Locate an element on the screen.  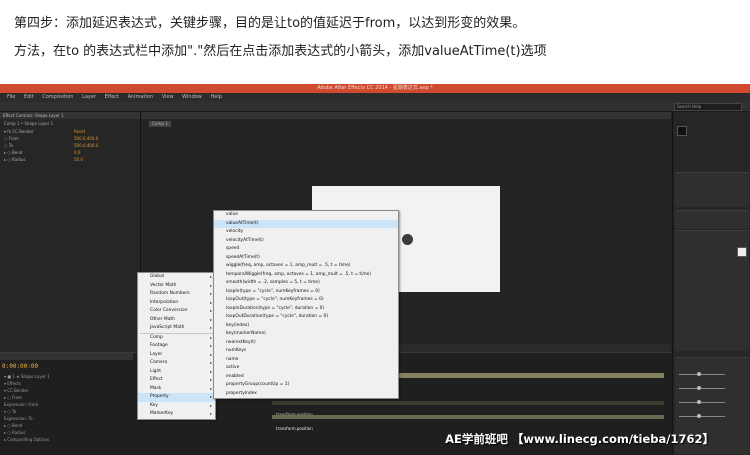
search-help-input: Search Help is located at coordinates (708, 107).